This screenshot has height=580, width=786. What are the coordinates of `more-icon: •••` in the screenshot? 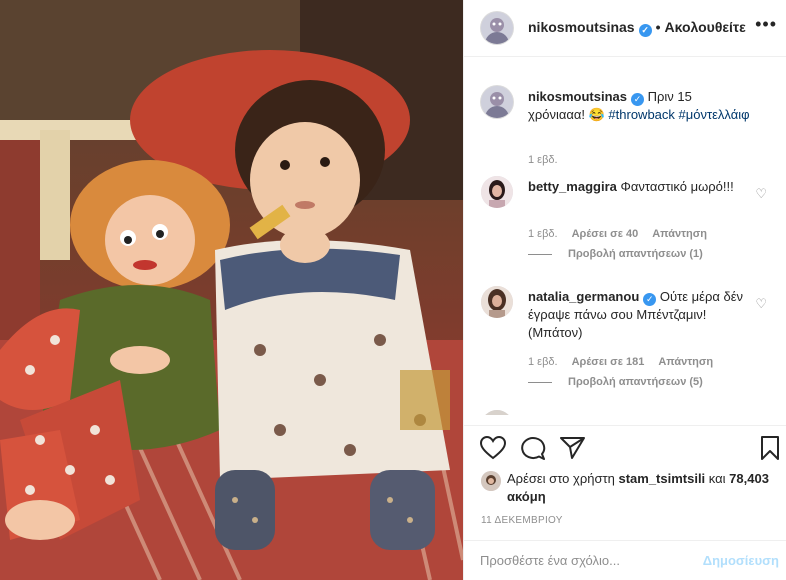 It's located at (766, 24).